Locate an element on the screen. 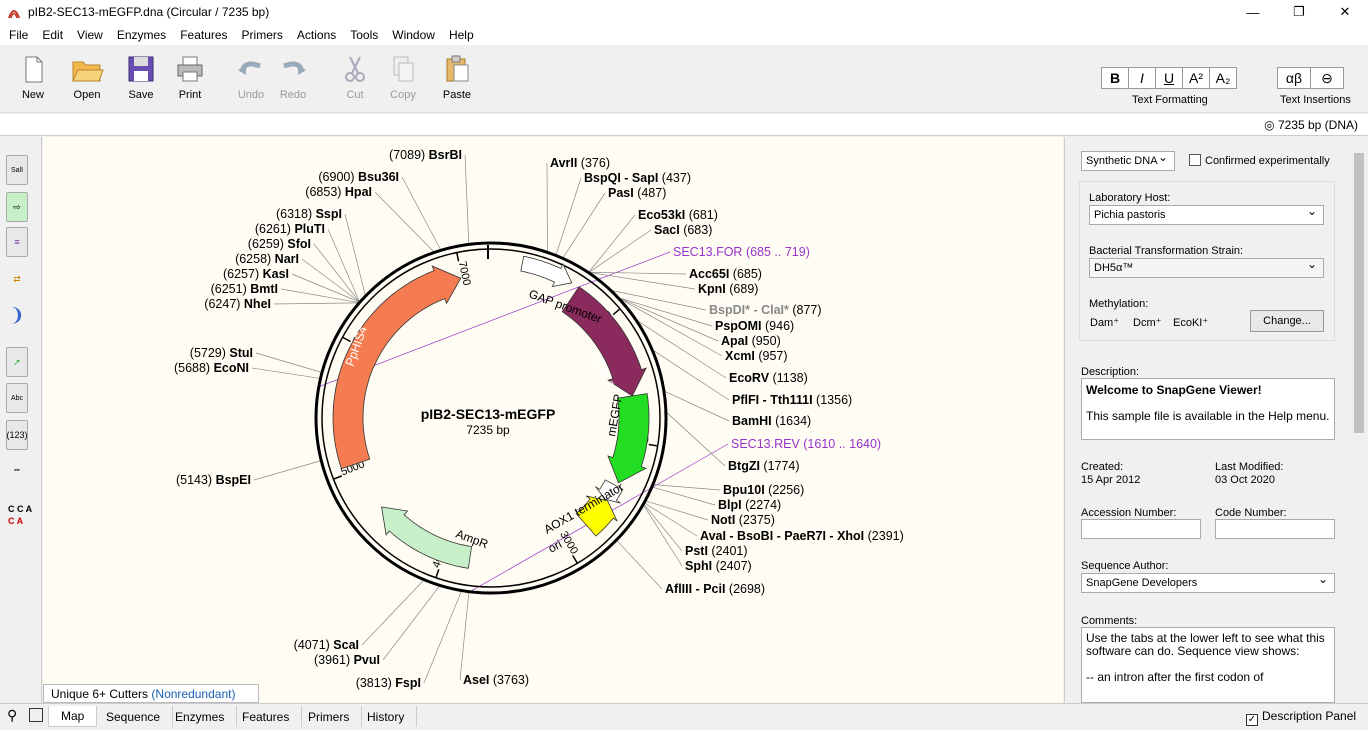 The image size is (1368, 730). search-icon: ⚲ is located at coordinates (12, 715).